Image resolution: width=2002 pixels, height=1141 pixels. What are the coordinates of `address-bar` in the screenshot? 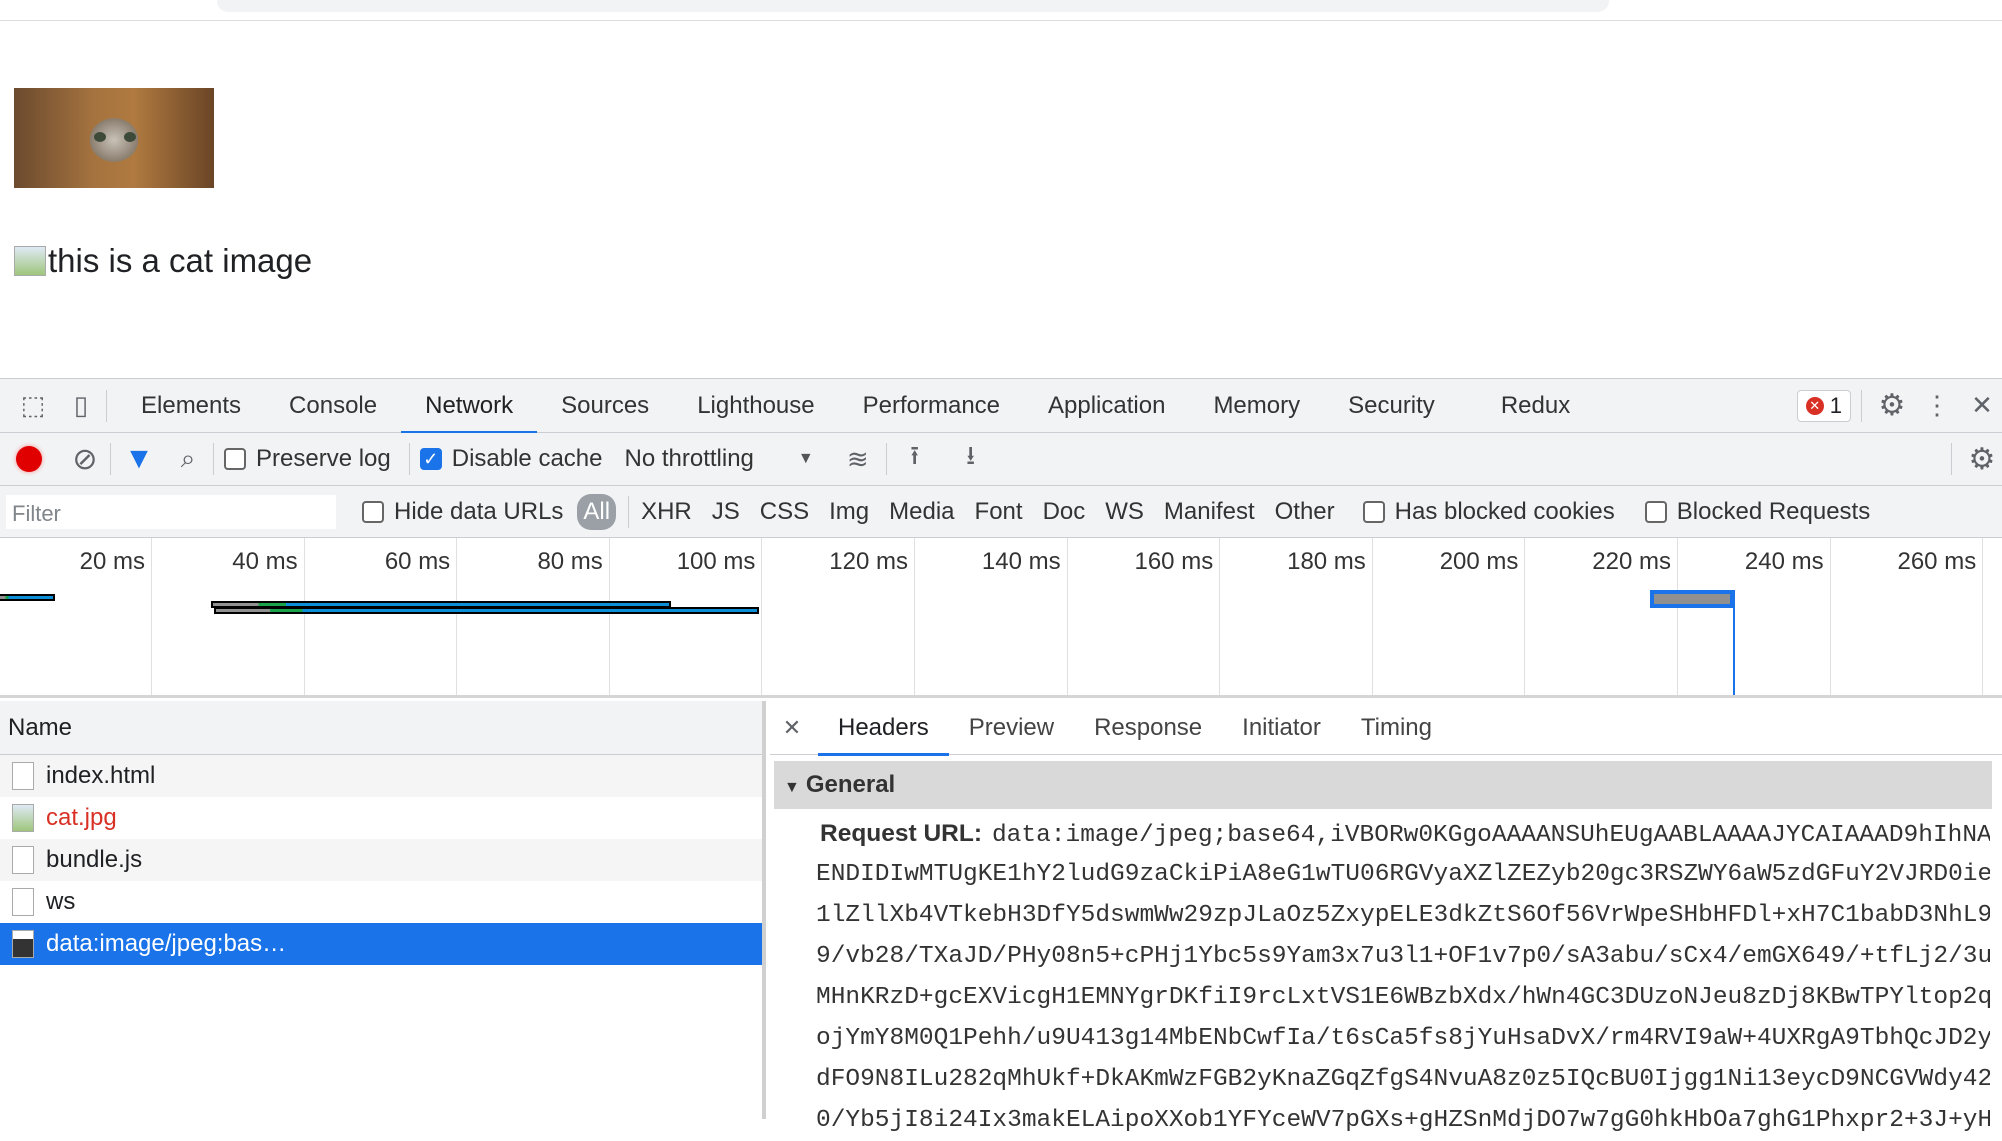 It's located at (913, 6).